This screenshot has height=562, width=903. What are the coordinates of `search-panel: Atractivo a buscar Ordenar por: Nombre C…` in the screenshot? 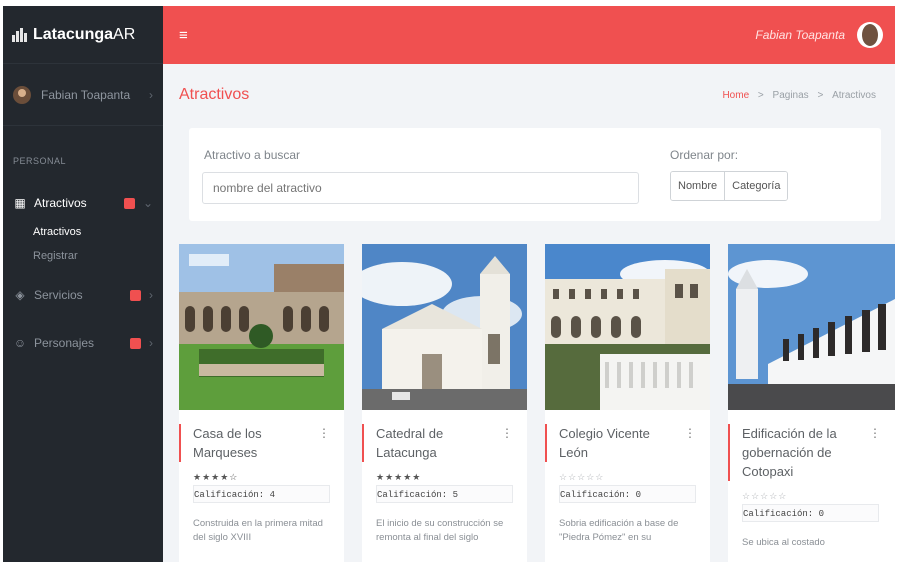 It's located at (535, 174).